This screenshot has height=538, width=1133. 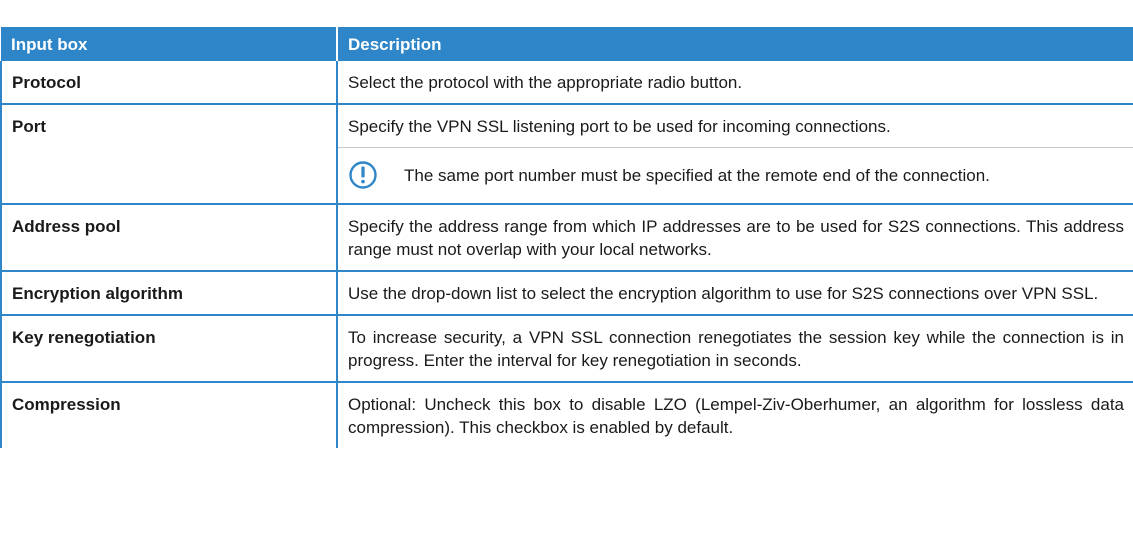 What do you see at coordinates (169, 415) in the screenshot?
I see `row-key-compression: Compression` at bounding box center [169, 415].